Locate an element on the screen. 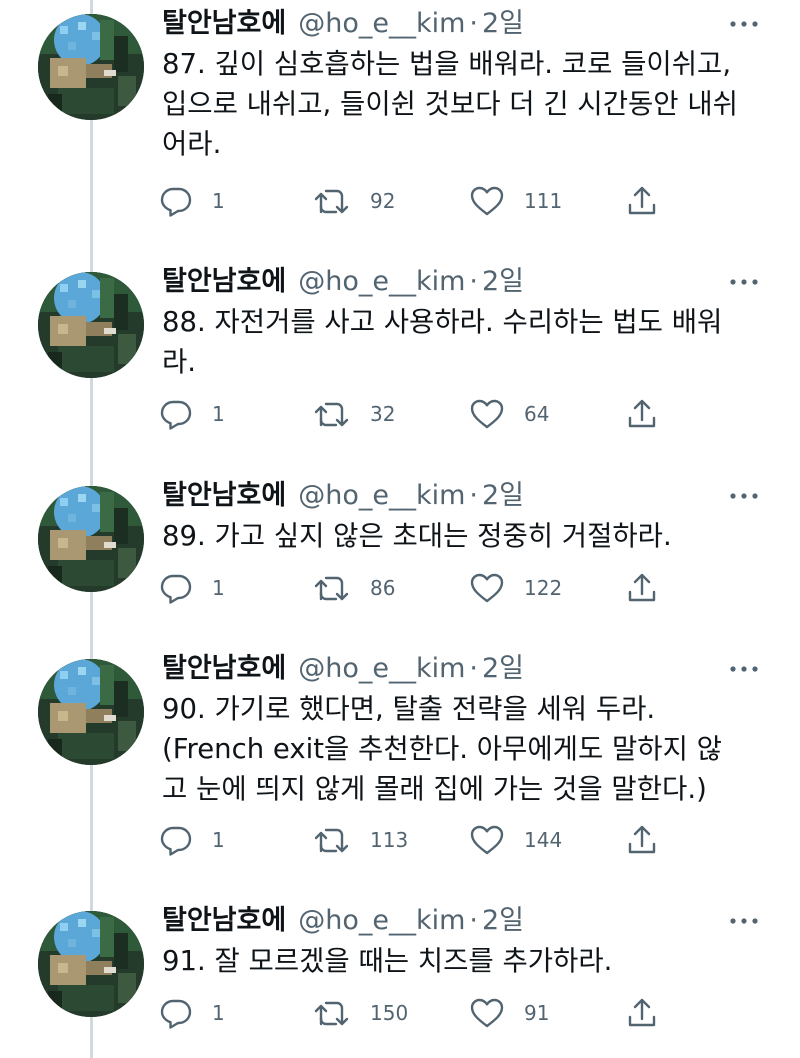 The image size is (800, 1058). like-button: 144 is located at coordinates (516, 840).